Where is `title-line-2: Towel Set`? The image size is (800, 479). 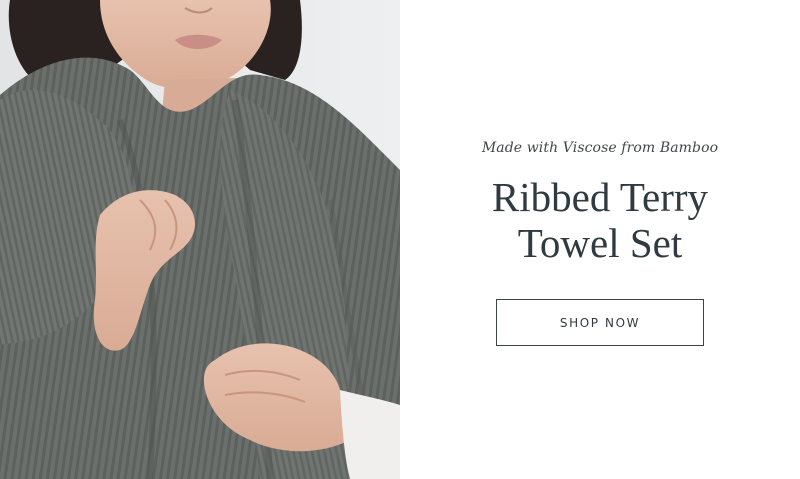
title-line-2: Towel Set is located at coordinates (600, 243).